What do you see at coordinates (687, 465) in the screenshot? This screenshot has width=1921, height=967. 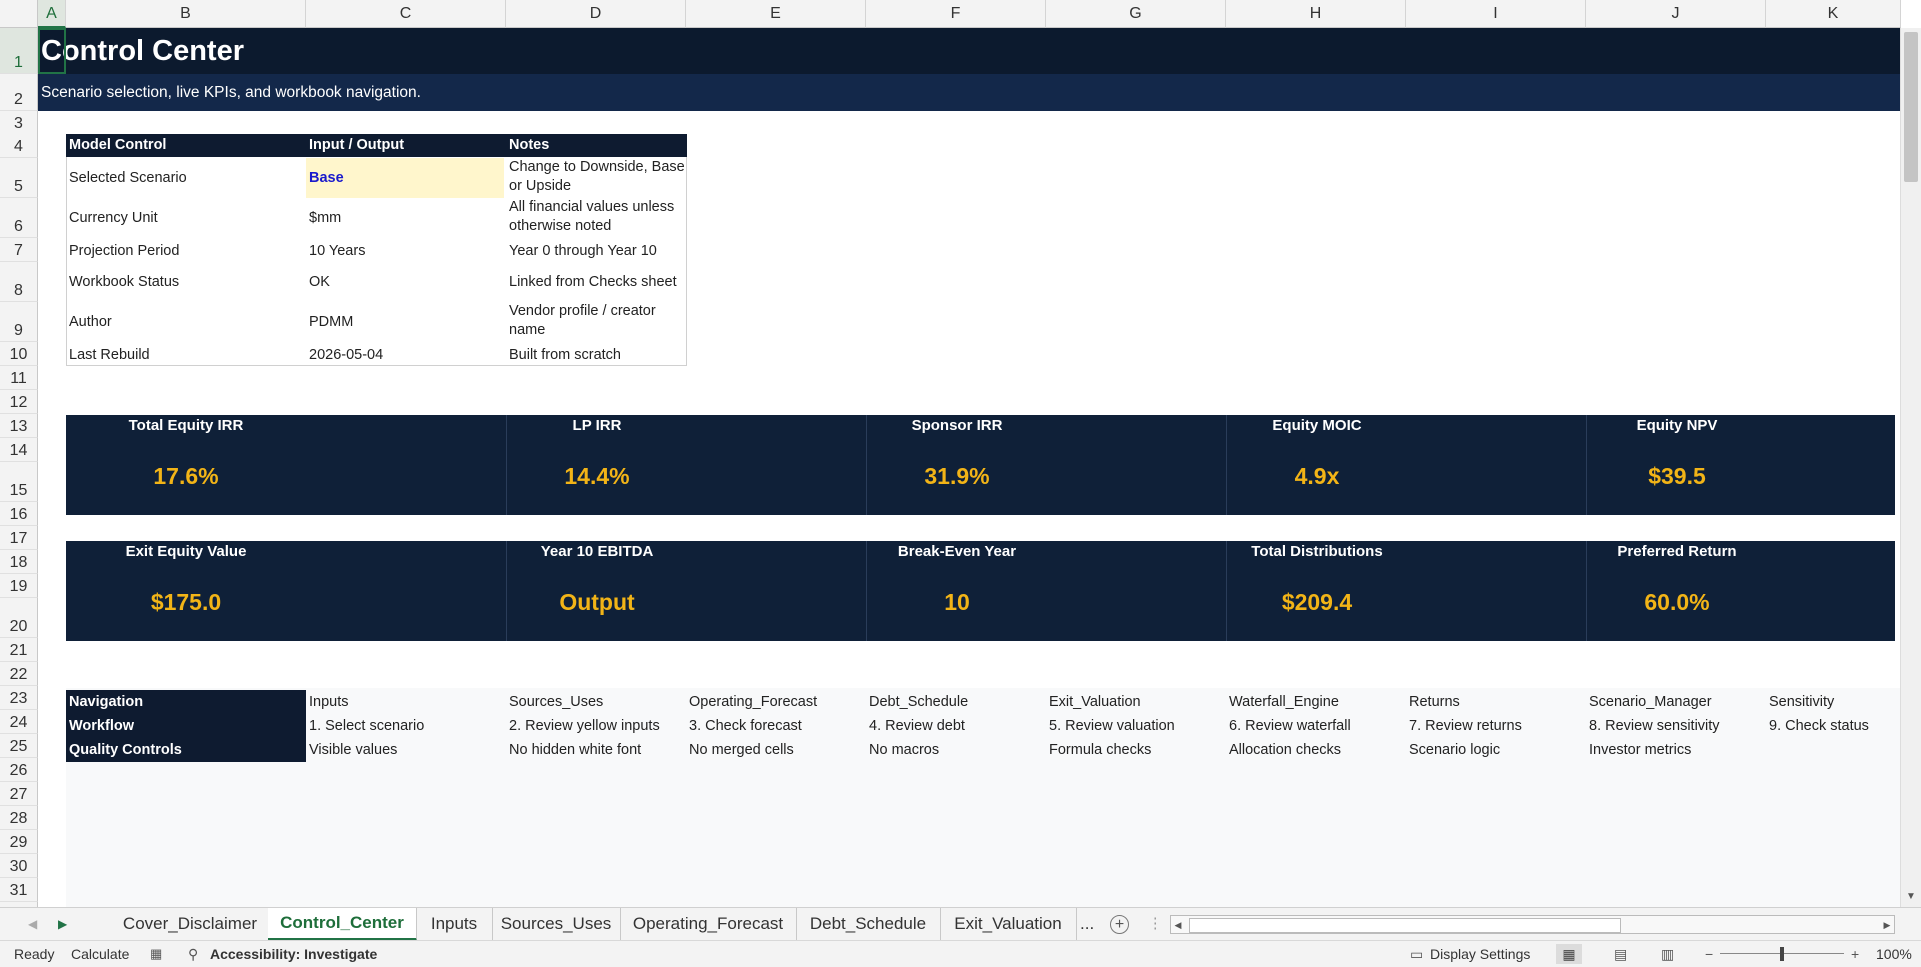 I see `kpi-lp-irr: LP IRR 14.4%` at bounding box center [687, 465].